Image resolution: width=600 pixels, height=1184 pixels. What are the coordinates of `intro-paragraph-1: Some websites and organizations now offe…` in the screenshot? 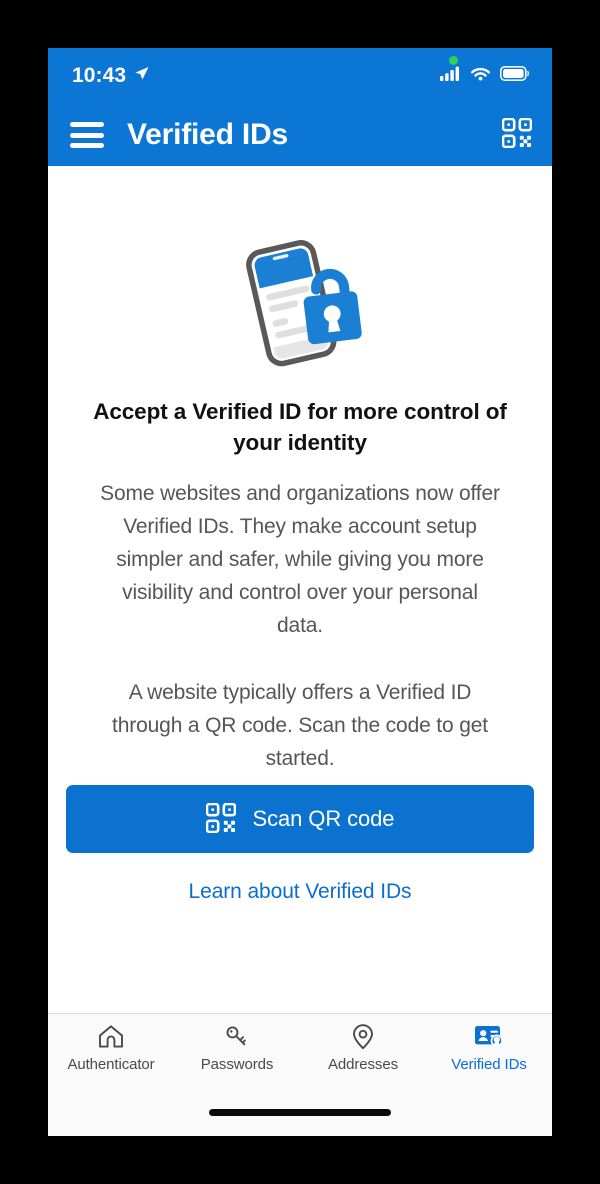 It's located at (300, 559).